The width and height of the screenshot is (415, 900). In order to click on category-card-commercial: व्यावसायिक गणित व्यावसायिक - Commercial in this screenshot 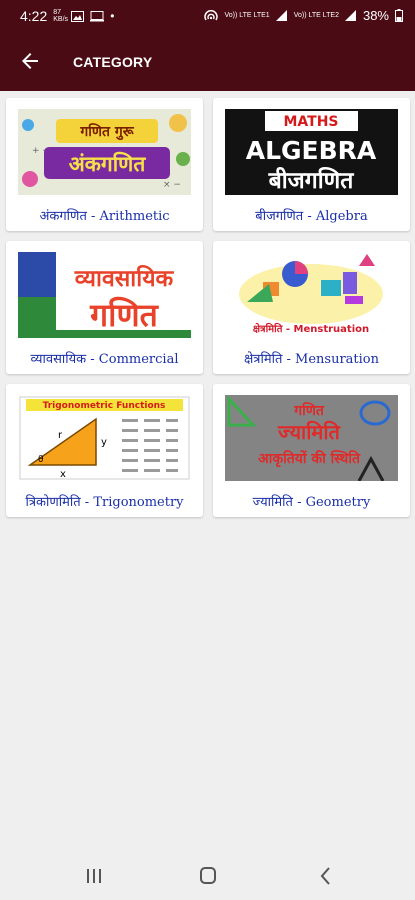, I will do `click(104, 307)`.